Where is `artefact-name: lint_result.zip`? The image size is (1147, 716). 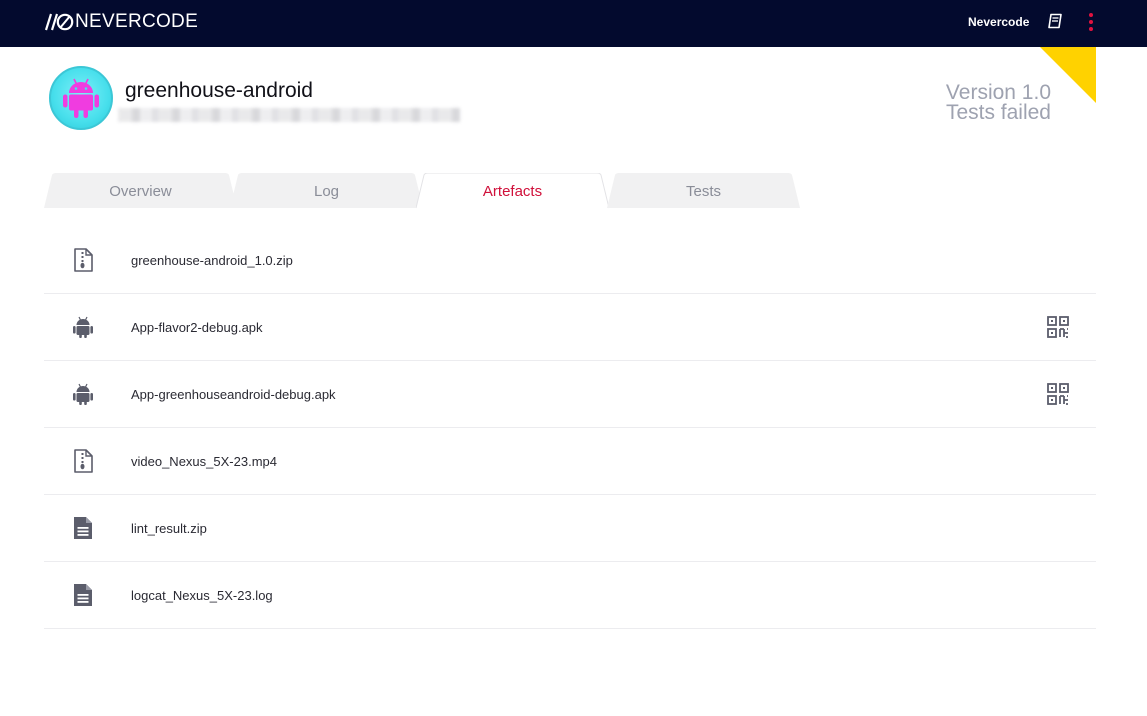
artefact-name: lint_result.zip is located at coordinates (169, 528).